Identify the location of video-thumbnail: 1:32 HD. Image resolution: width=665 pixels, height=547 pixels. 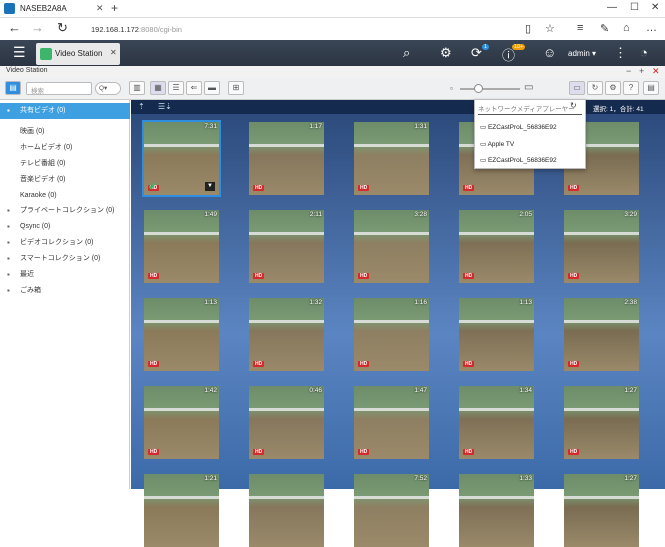
(286, 334).